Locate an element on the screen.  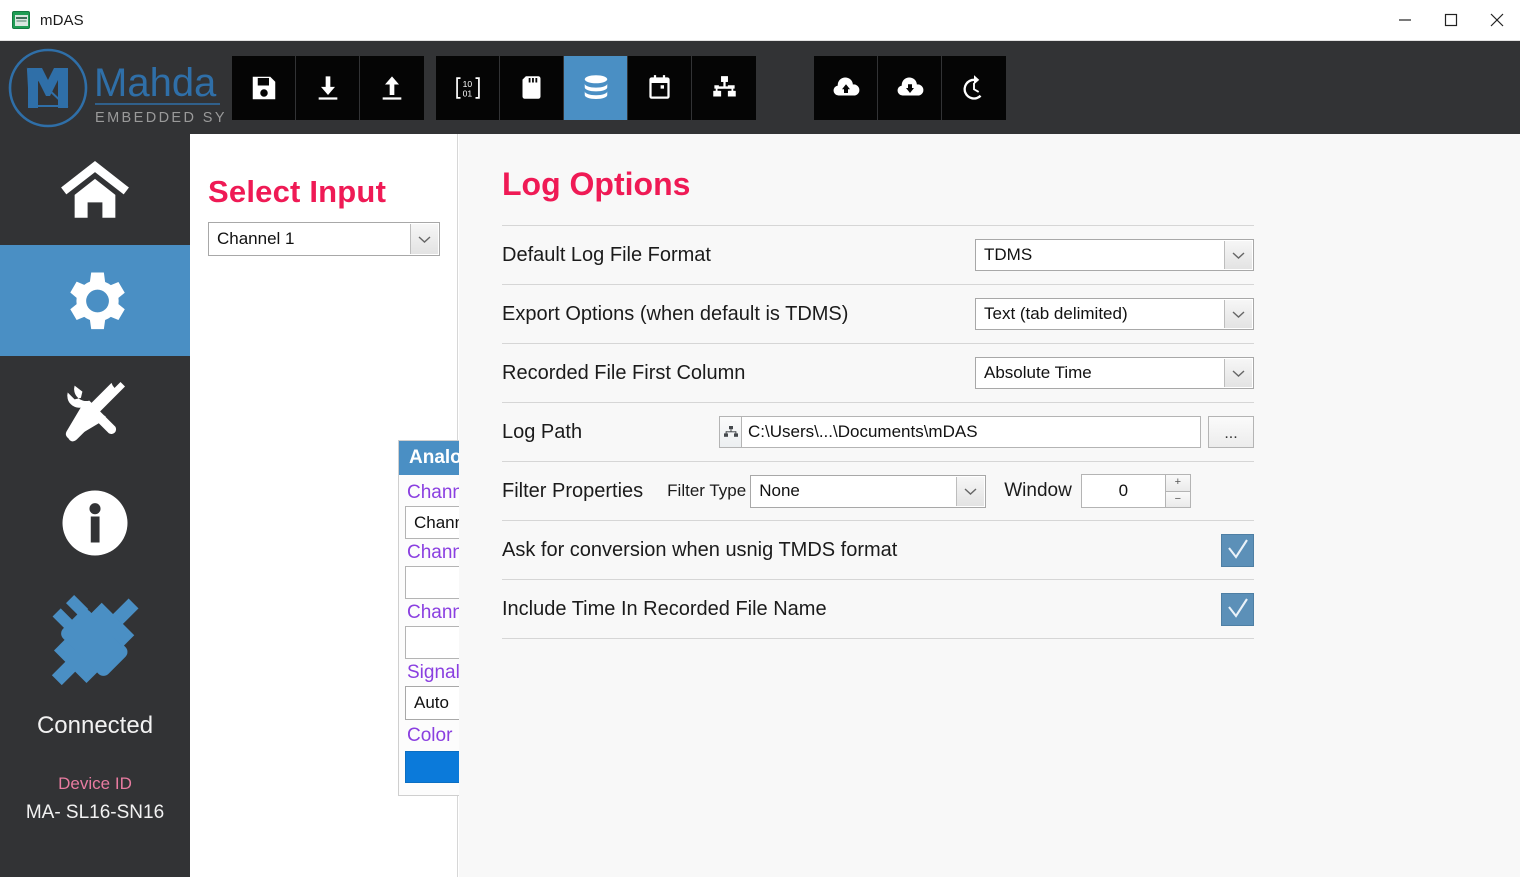
upload-icon is located at coordinates (392, 88).